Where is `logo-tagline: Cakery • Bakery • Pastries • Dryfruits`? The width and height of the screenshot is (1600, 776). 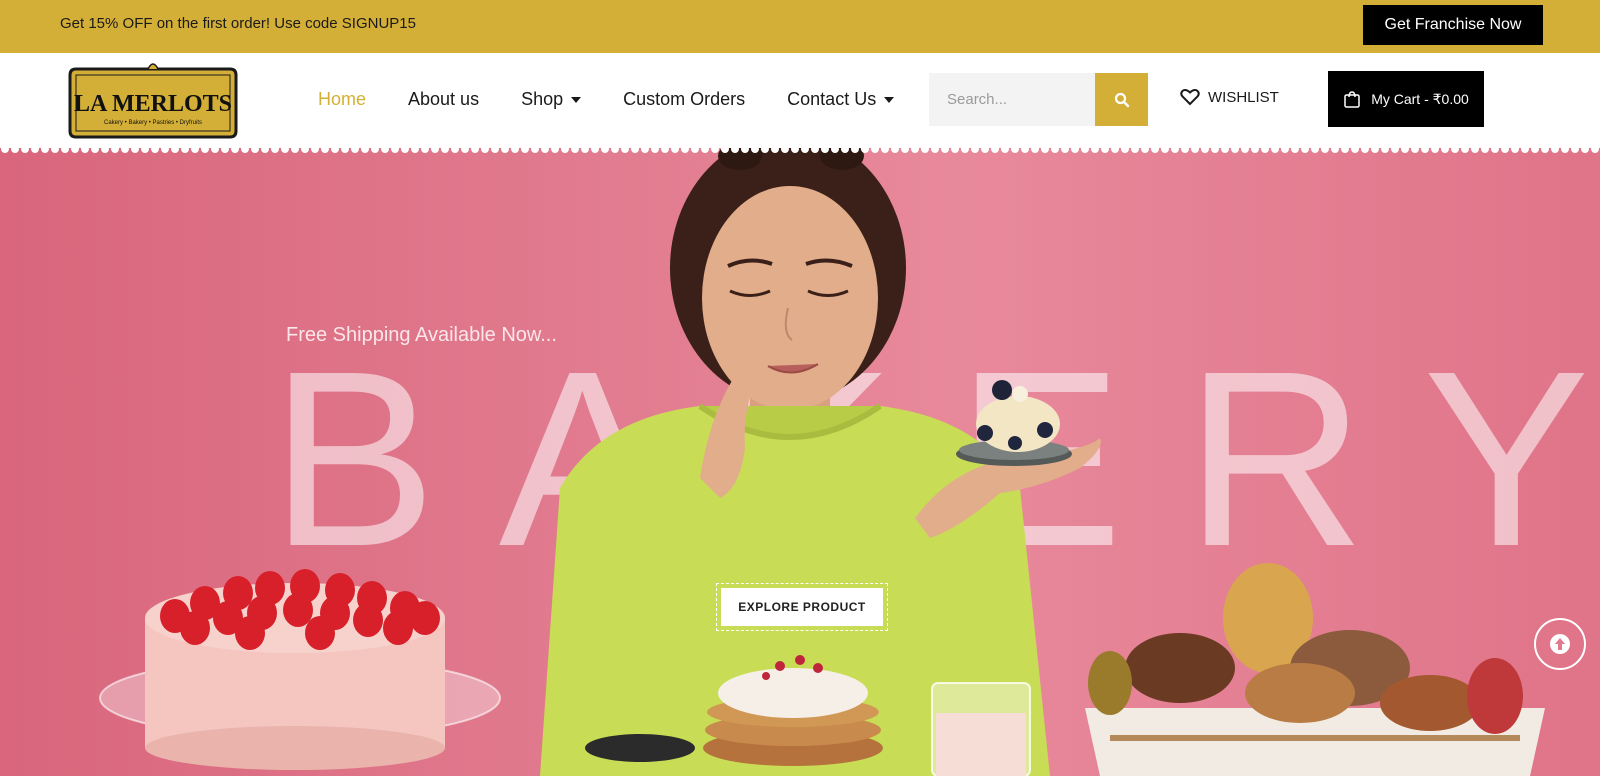
logo-tagline: Cakery • Bakery • Pastries • Dryfruits is located at coordinates (153, 123).